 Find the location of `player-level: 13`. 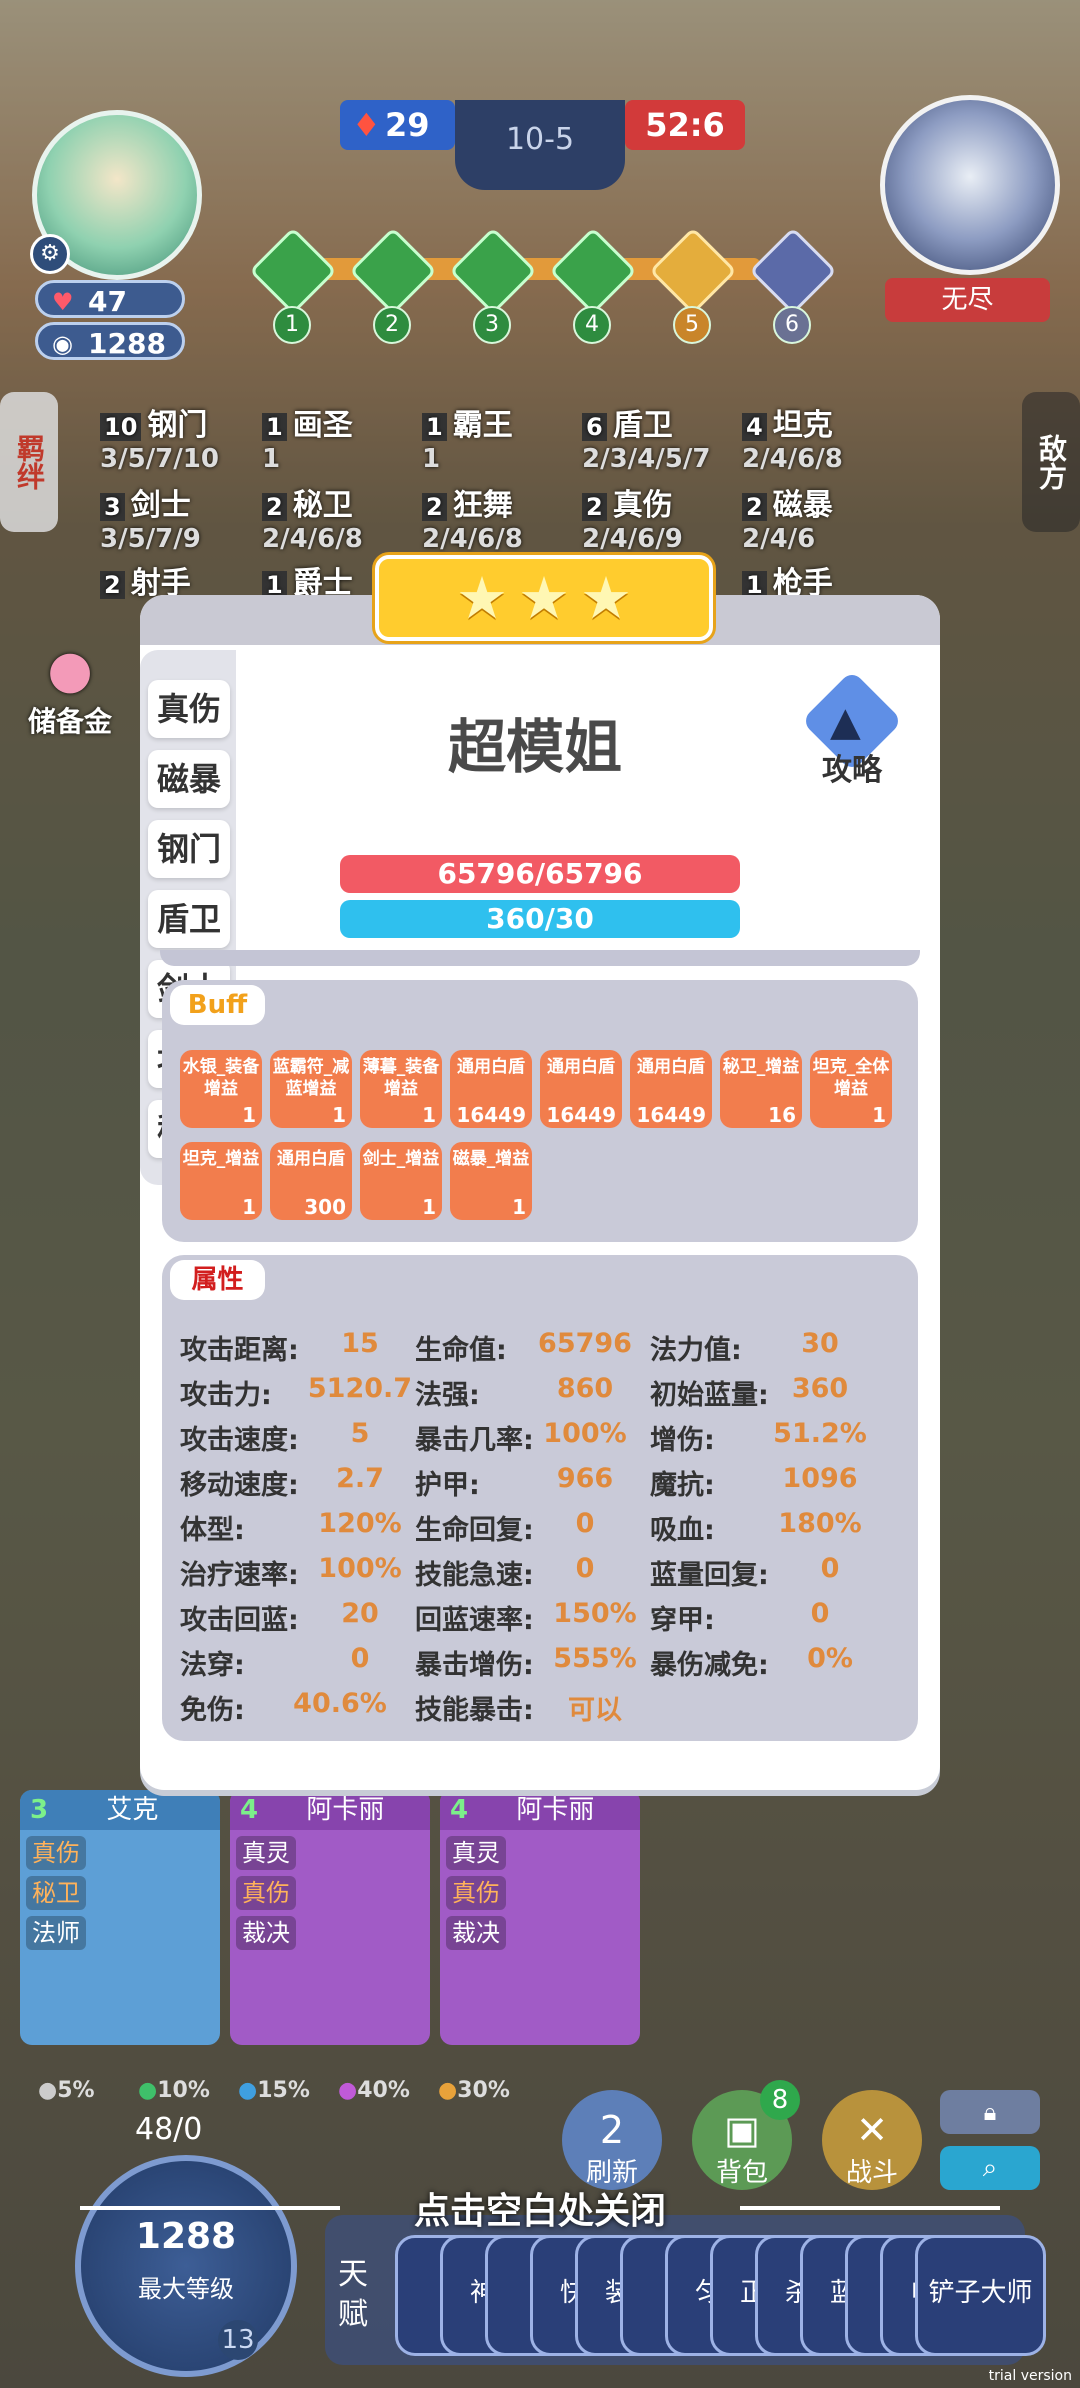

player-level: 13 is located at coordinates (238, 2340).